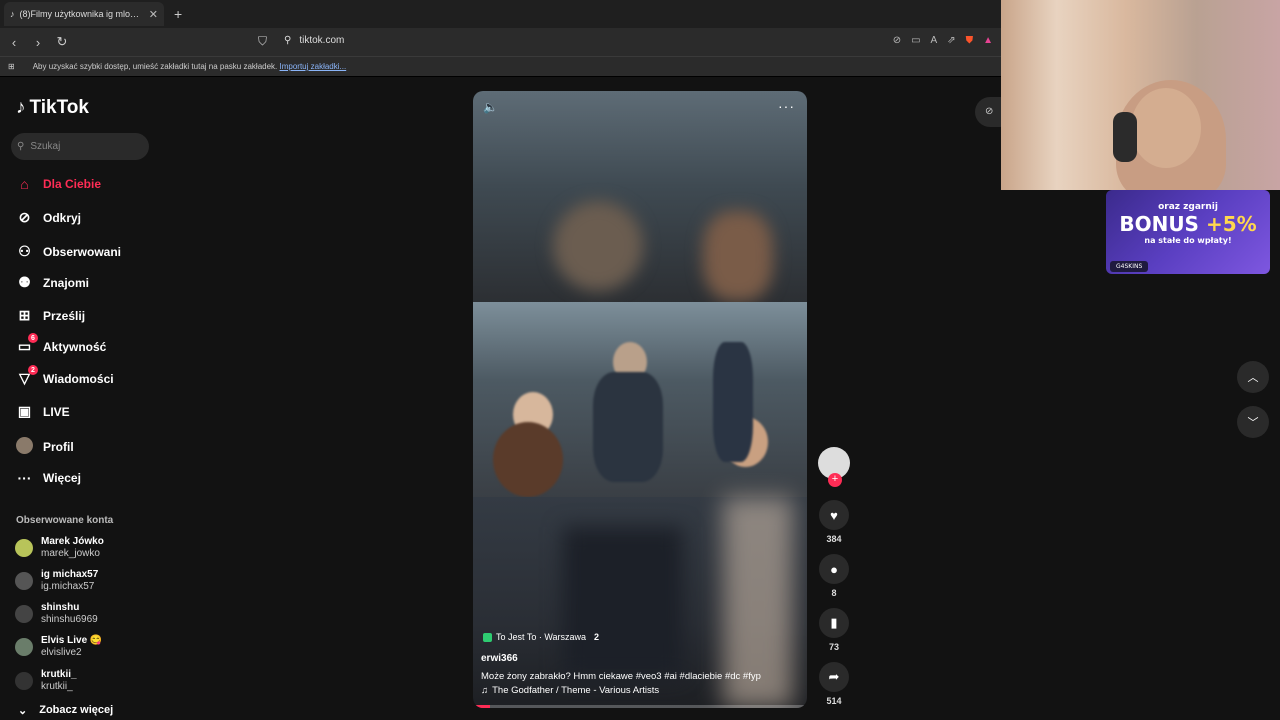 Image resolution: width=1280 pixels, height=720 pixels. I want to click on see-more-button: ⌄ Zobacz więcej, so click(65, 710).